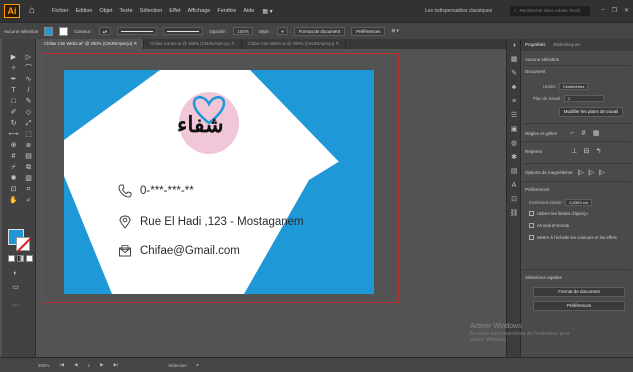  What do you see at coordinates (514, 46) in the screenshot?
I see `color-panel-icon: ◑` at bounding box center [514, 46].